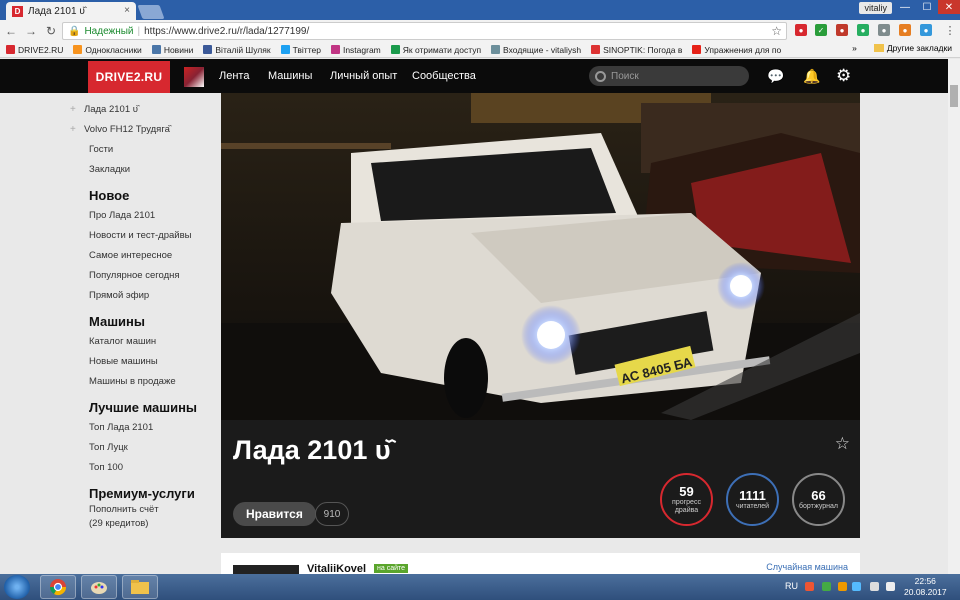 This screenshot has height=600, width=960. What do you see at coordinates (145, 467) in the screenshot?
I see `sidebar-item: Топ 100` at bounding box center [145, 467].